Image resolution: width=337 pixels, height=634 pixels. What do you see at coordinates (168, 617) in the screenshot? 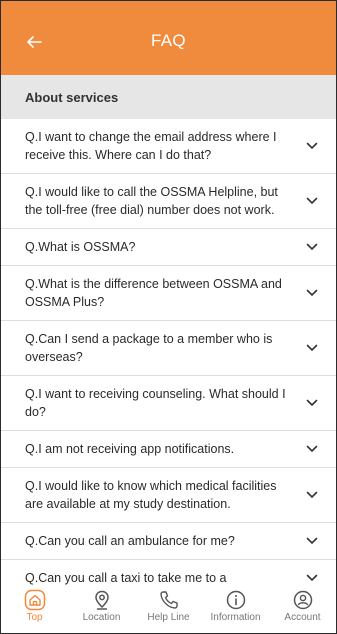
I see `nav-label-help-line: Help Line` at bounding box center [168, 617].